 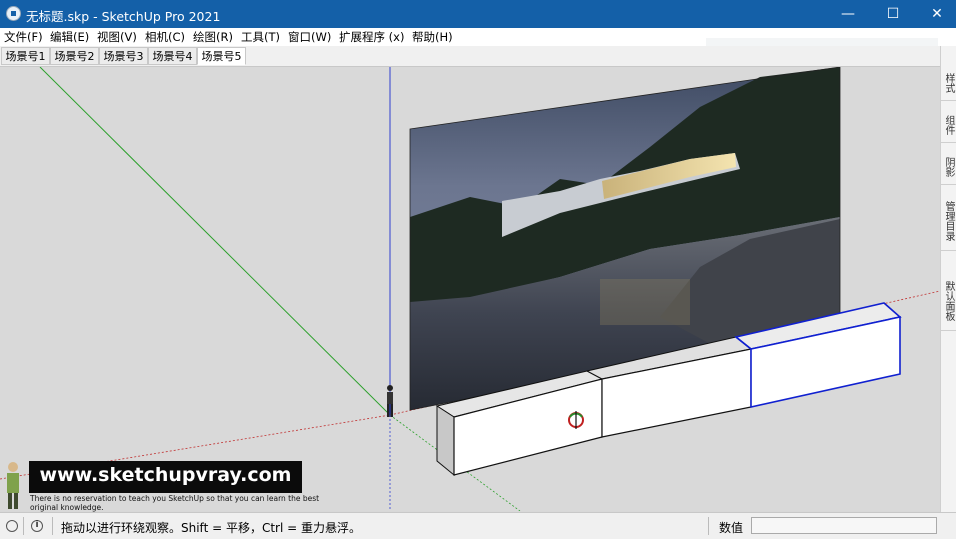 I want to click on menu-view: 视图(V), so click(x=117, y=37).